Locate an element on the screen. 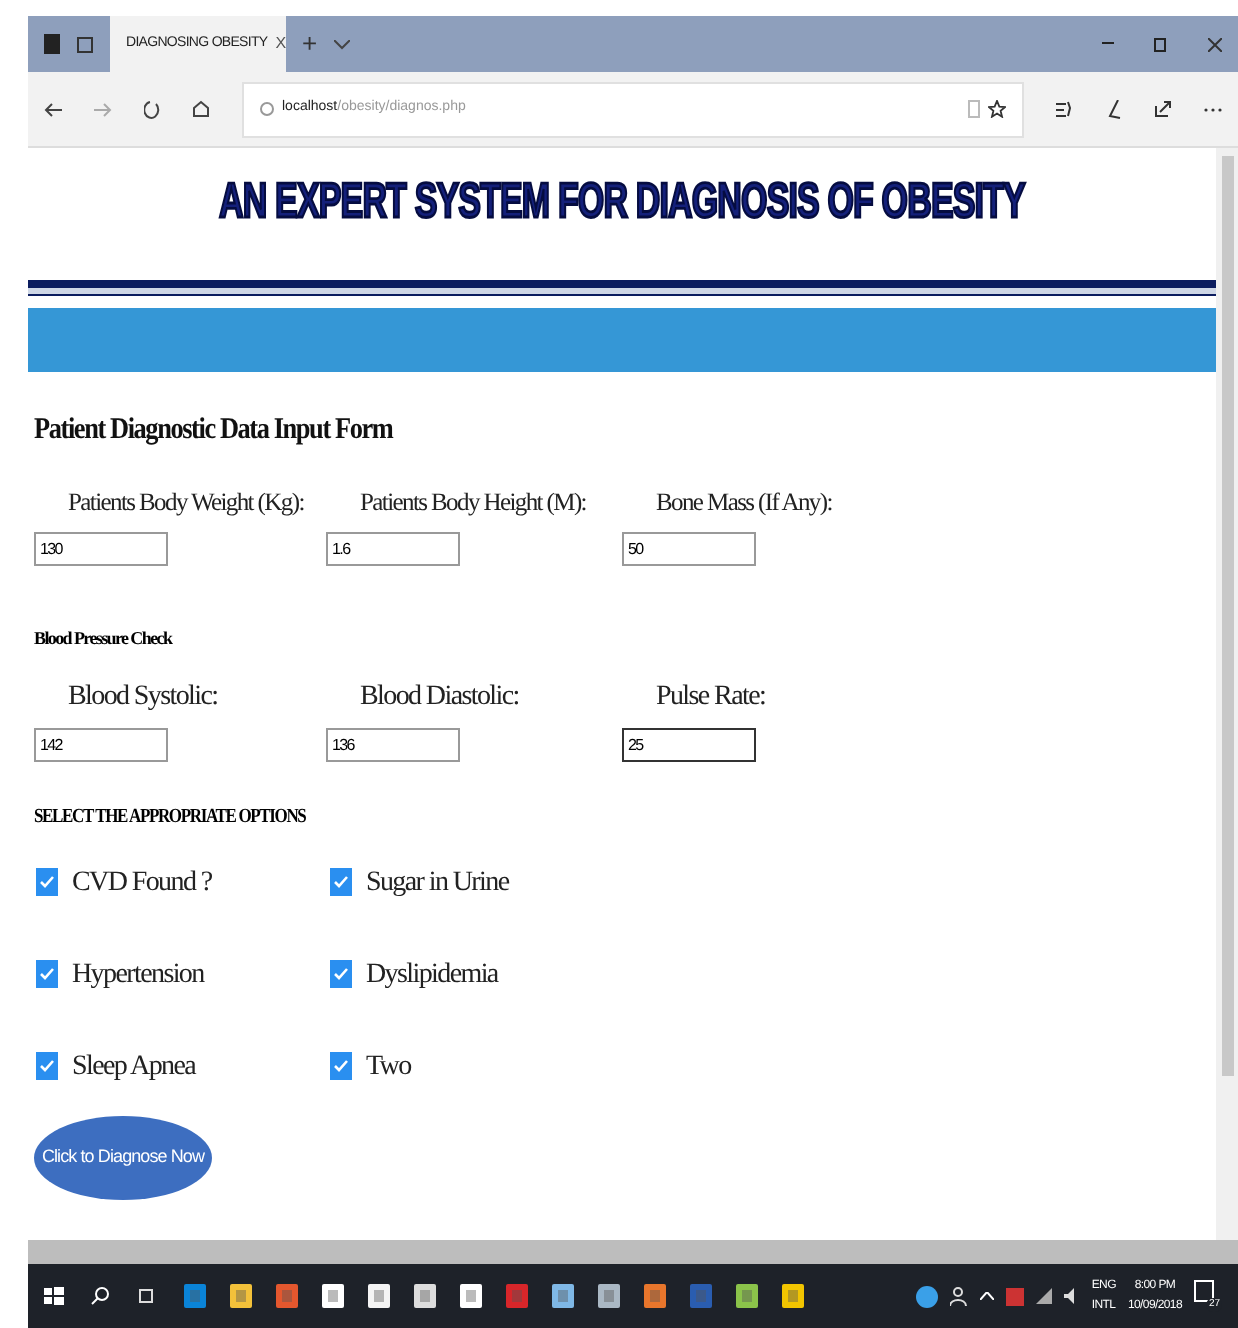 Image resolution: width=1238 pixels, height=1328 pixels. new-tab-button: + is located at coordinates (310, 44).